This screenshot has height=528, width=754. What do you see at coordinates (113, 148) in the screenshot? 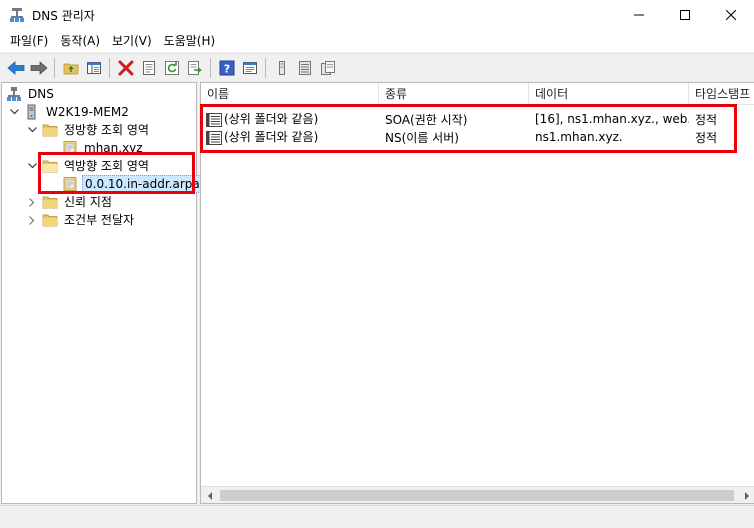
I see `tree-label: mhan.xyz` at bounding box center [113, 148].